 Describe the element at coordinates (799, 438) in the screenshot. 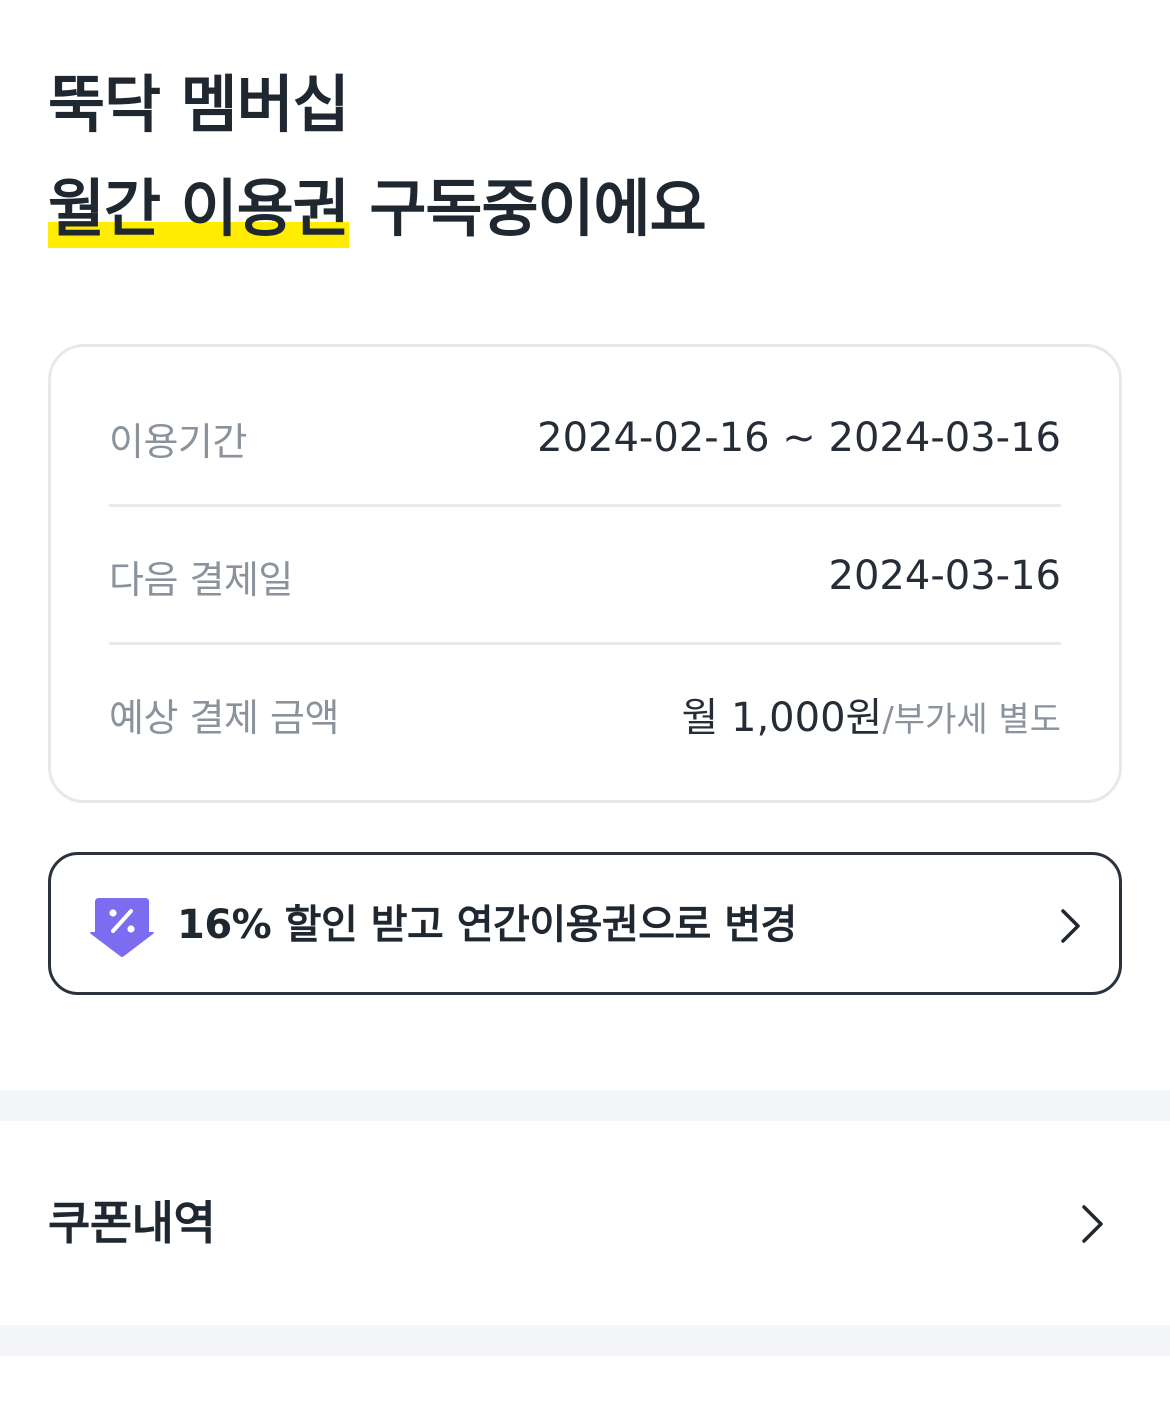

I see `usage-period-value: 2024-02-16 ~ 2024-03-16` at that location.